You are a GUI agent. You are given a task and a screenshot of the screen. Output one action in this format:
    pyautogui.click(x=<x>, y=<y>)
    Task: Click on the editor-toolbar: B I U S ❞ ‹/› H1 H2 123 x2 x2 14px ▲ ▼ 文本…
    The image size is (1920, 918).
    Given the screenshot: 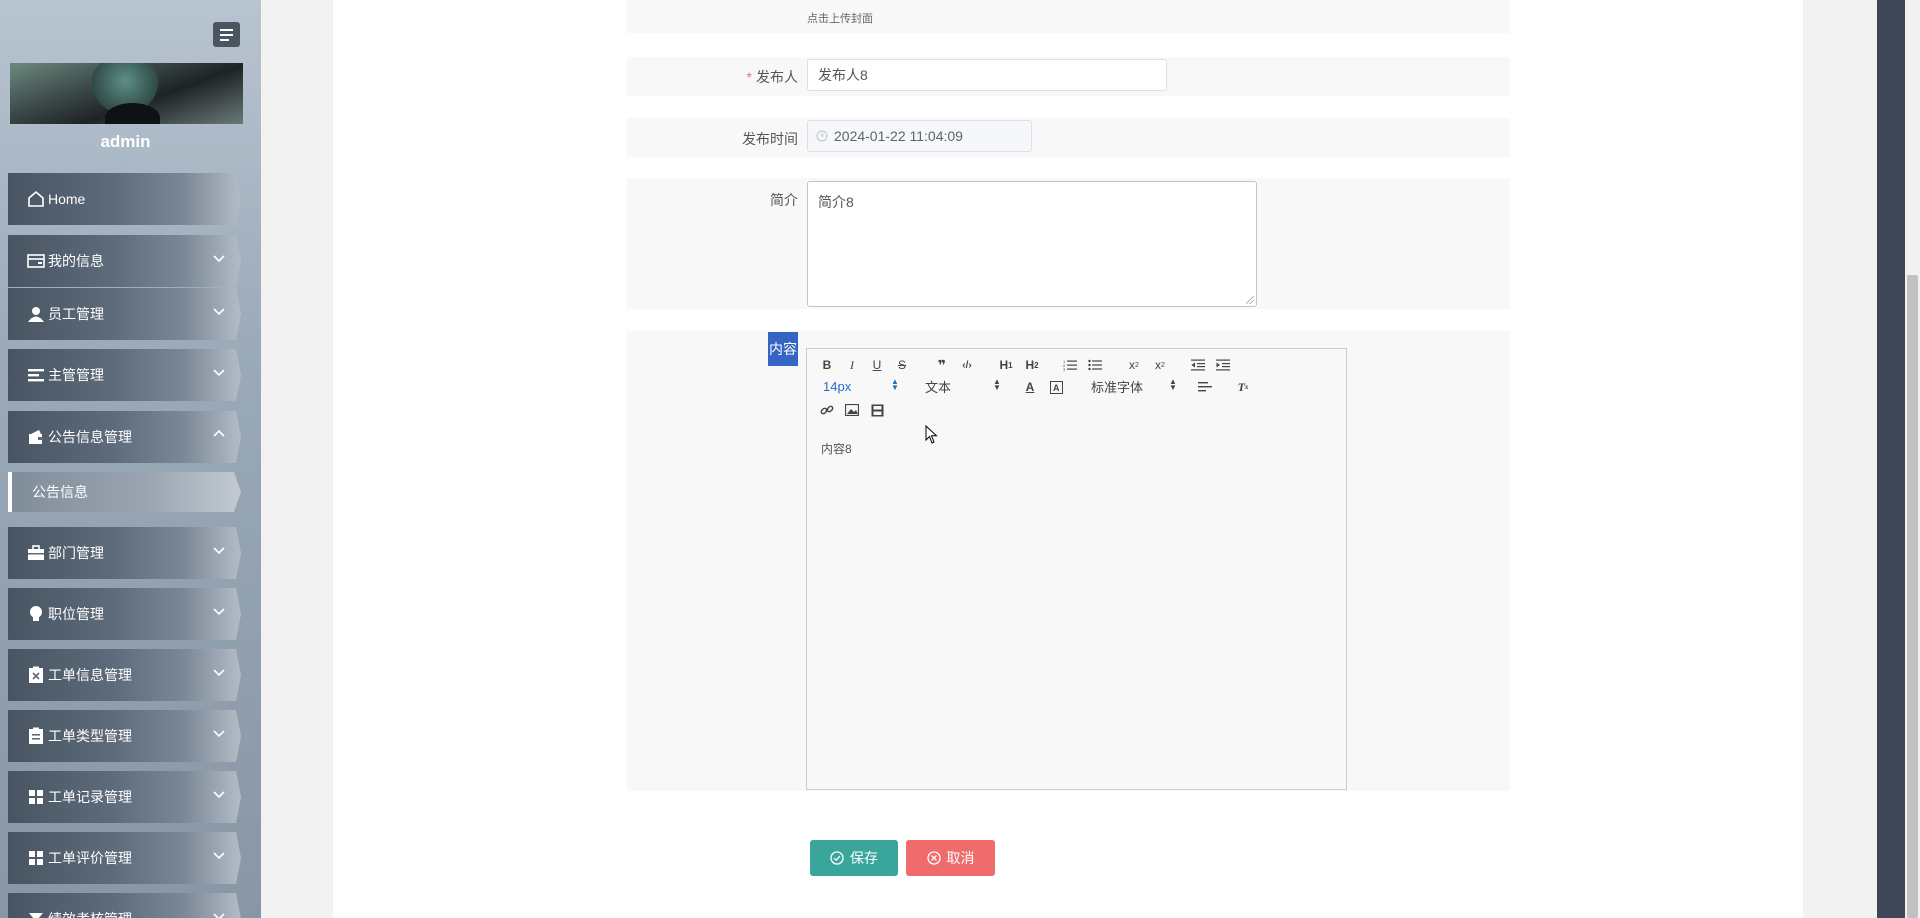 What is the action you would take?
    pyautogui.click(x=1076, y=389)
    